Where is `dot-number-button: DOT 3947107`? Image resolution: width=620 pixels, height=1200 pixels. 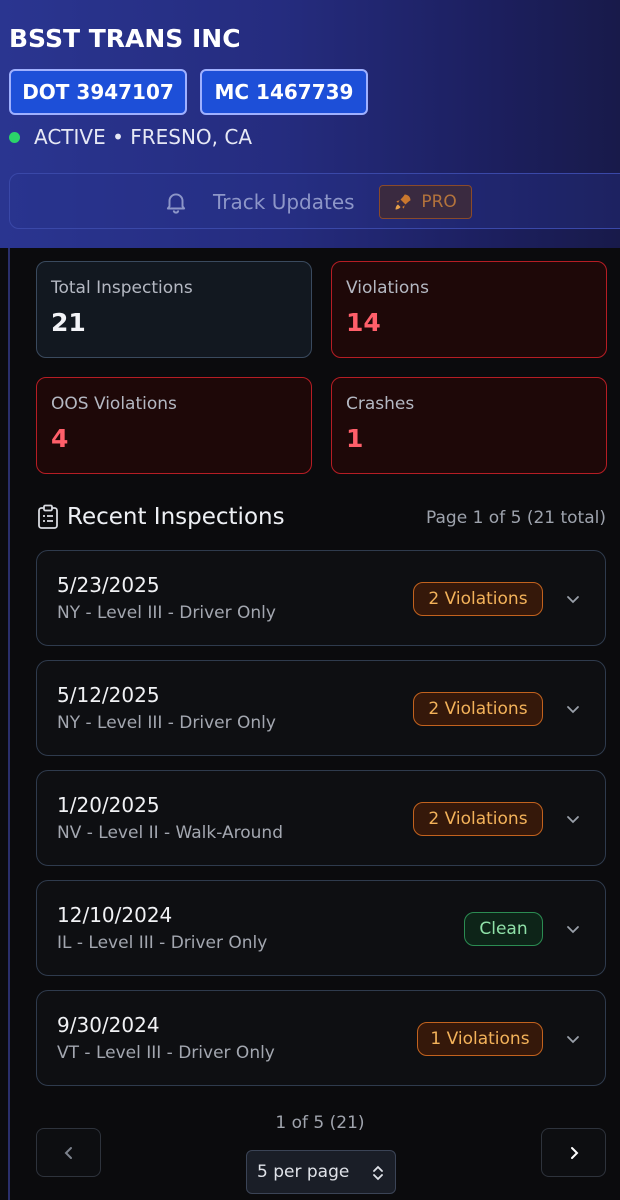 dot-number-button: DOT 3947107 is located at coordinates (98, 92).